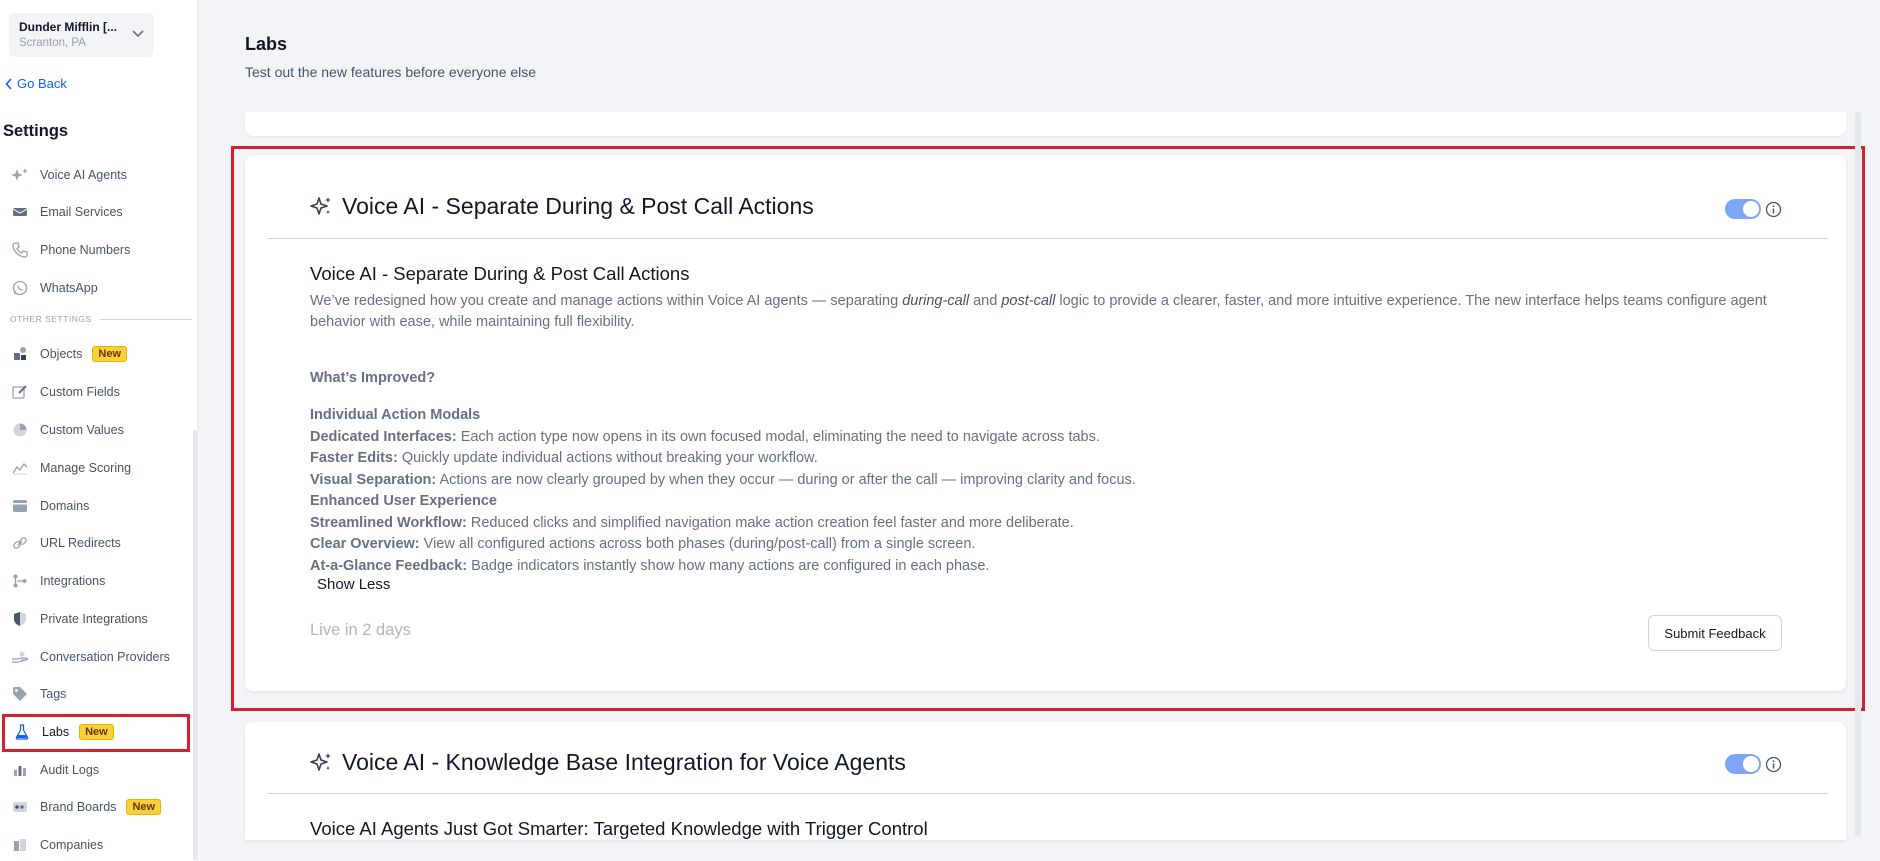 The image size is (1880, 861). What do you see at coordinates (73, 581) in the screenshot?
I see `sidebar-item-label: Integrations` at bounding box center [73, 581].